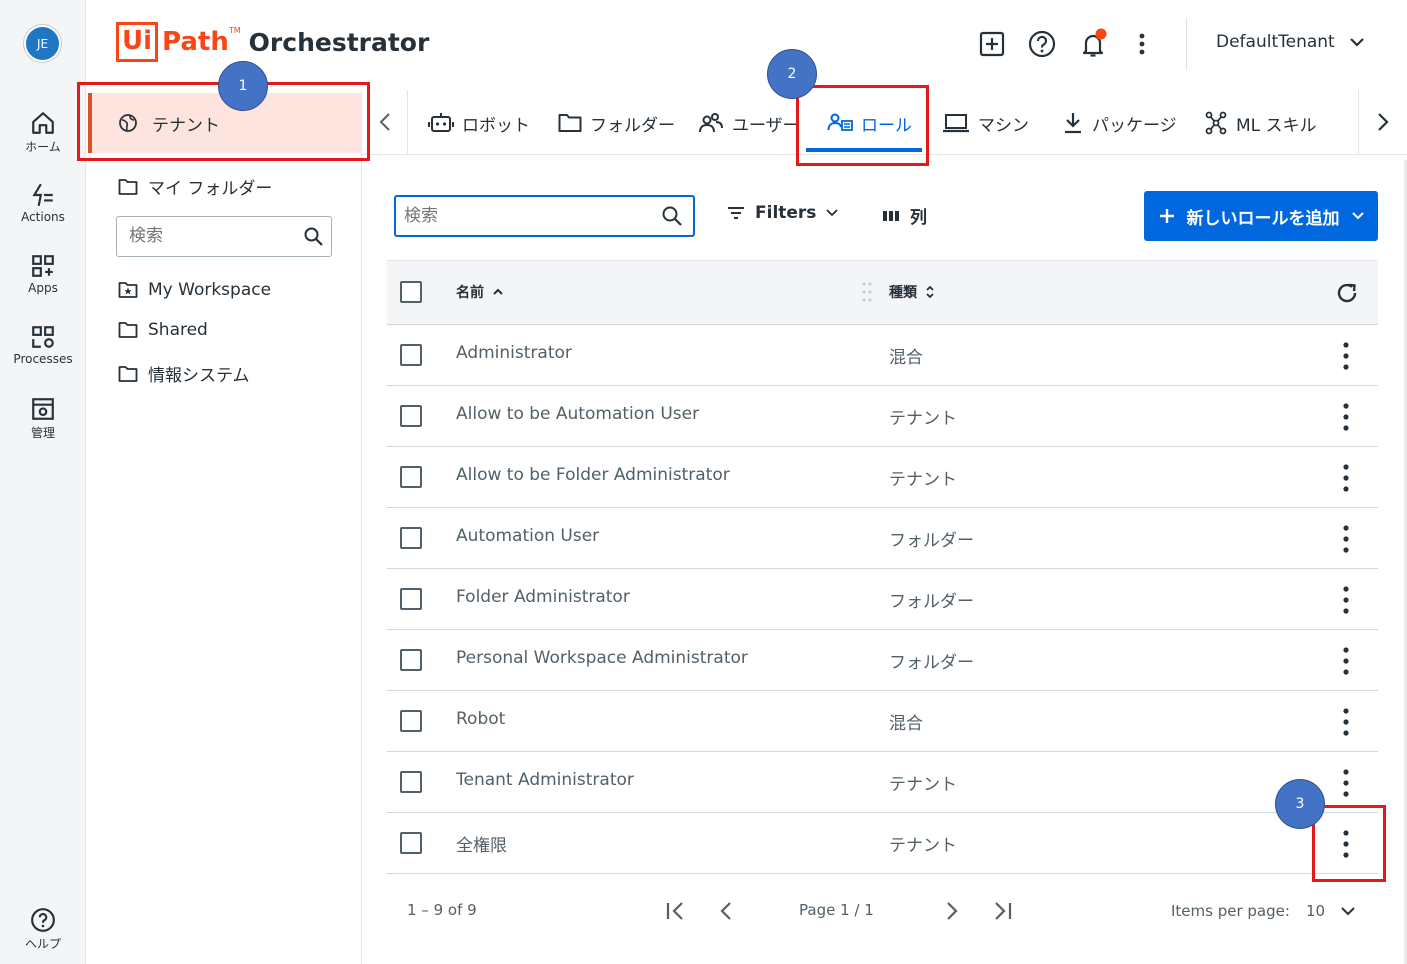 This screenshot has width=1407, height=964. What do you see at coordinates (952, 911) in the screenshot?
I see `next-page-icon` at bounding box center [952, 911].